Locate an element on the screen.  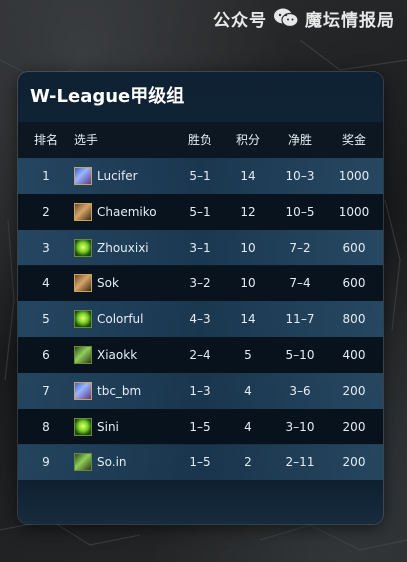
header-wl: 胜负 is located at coordinates (199, 140).